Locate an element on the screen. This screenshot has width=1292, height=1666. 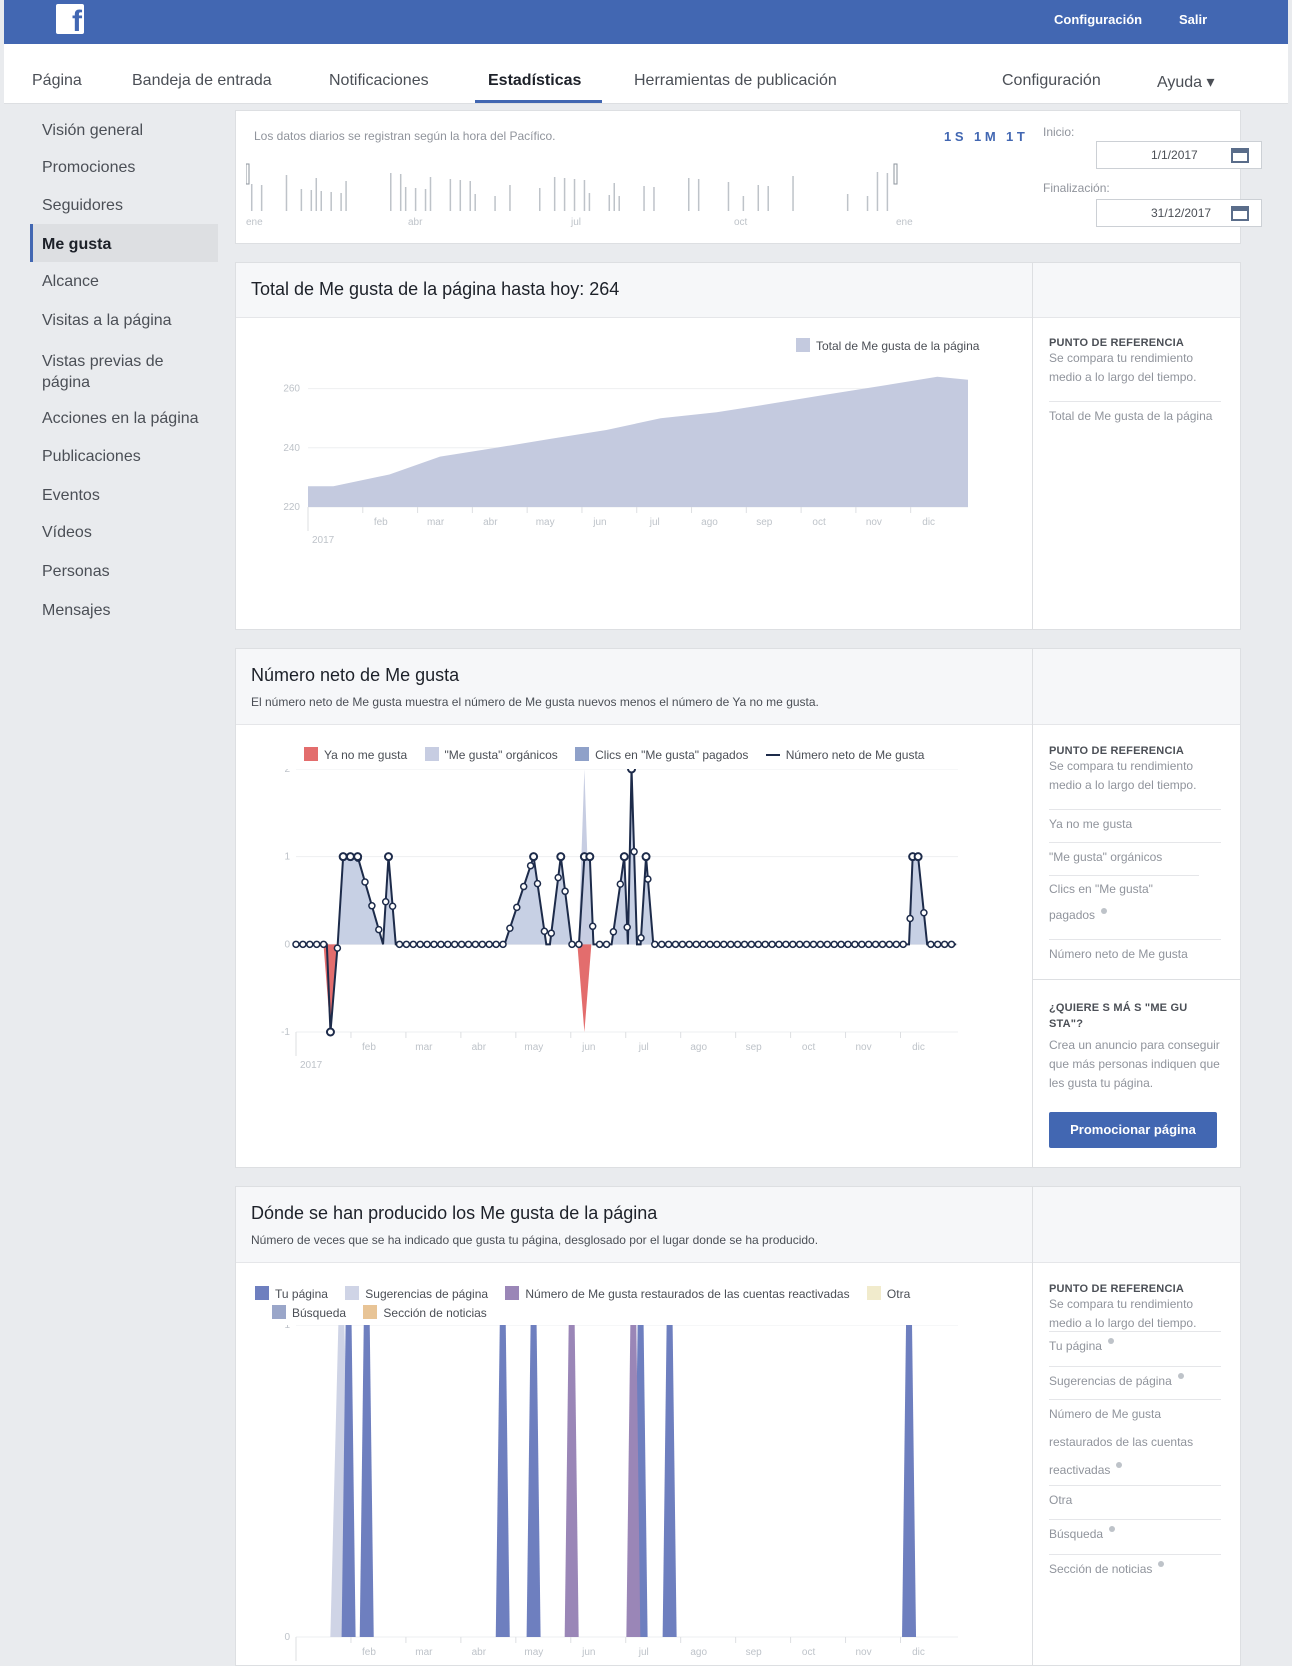
sidebar-item-vistas-previas: Vistas previas de página is located at coordinates (122, 372).